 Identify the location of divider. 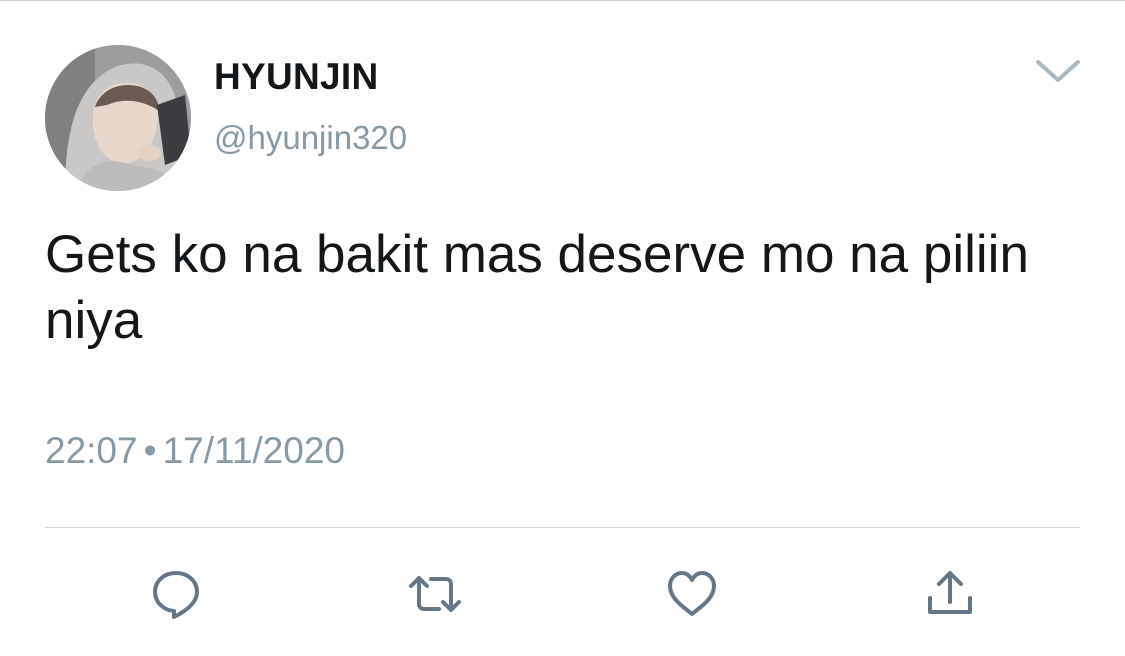
(562, 527).